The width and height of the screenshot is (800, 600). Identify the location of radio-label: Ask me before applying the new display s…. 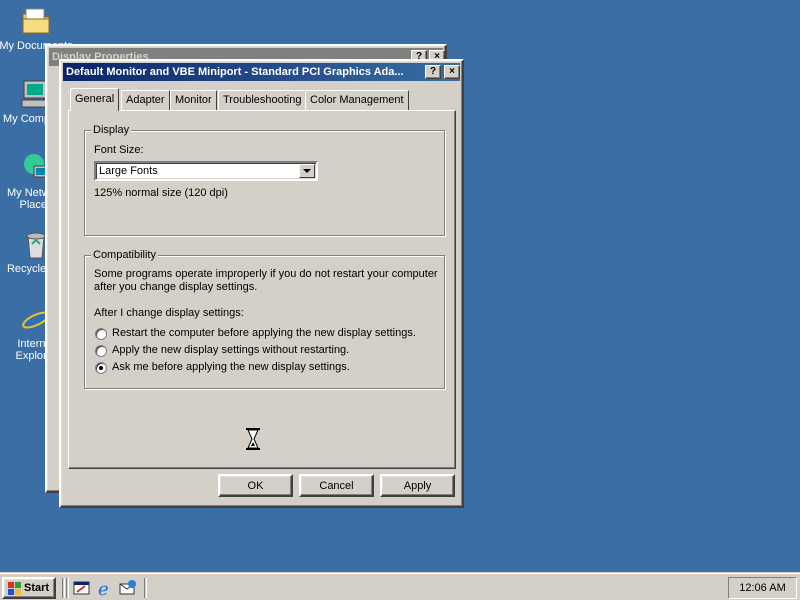
(231, 367).